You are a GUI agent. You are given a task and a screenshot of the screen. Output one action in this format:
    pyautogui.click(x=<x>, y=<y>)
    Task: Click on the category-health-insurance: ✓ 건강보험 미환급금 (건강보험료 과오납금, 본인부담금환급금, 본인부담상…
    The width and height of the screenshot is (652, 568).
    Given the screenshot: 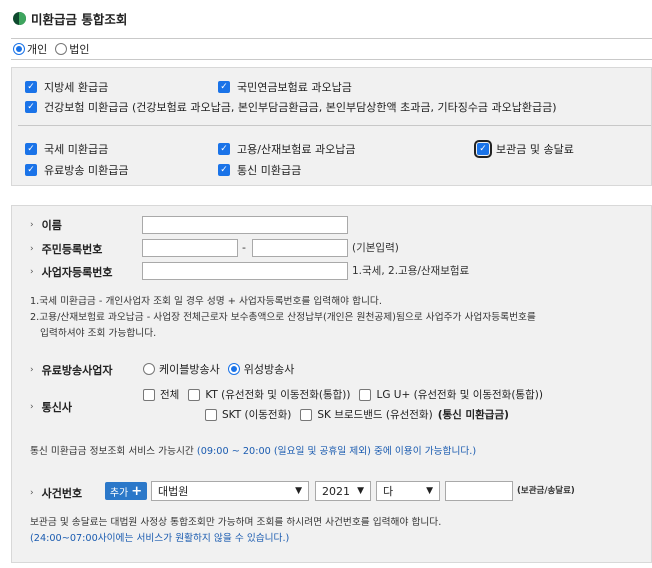 What is the action you would take?
    pyautogui.click(x=291, y=107)
    